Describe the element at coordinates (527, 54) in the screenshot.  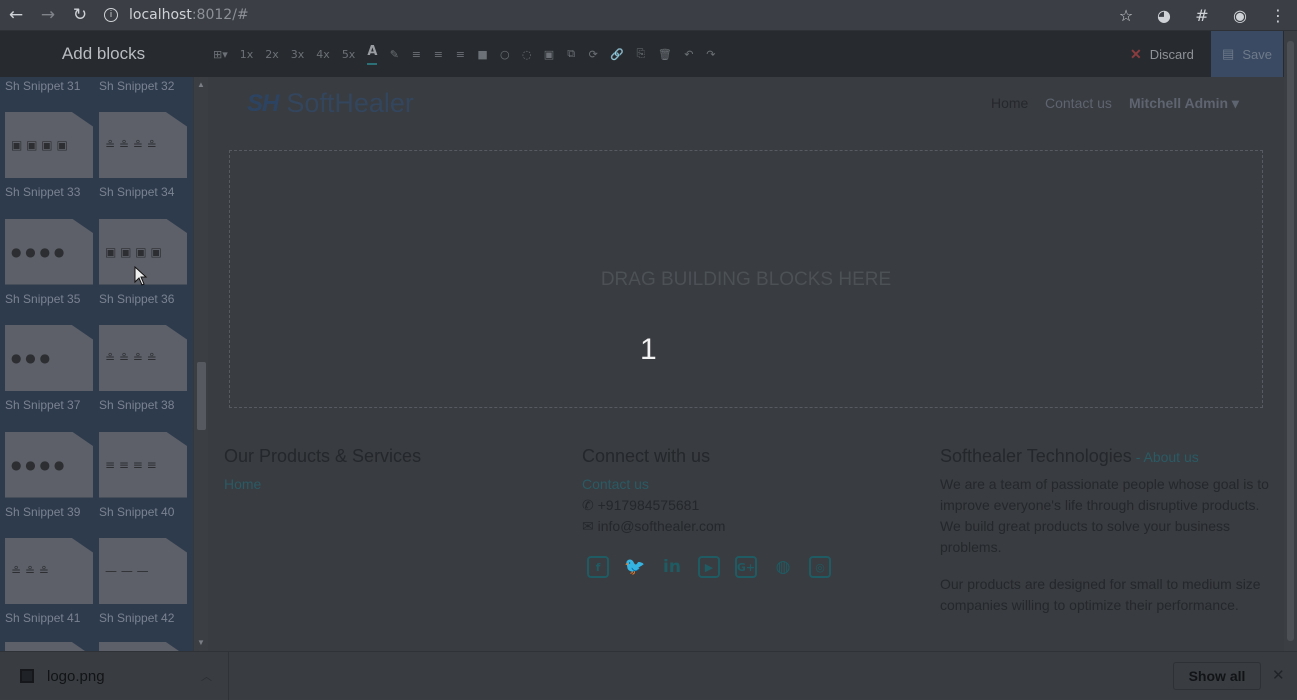
I see `toolbar-tool: ◌` at that location.